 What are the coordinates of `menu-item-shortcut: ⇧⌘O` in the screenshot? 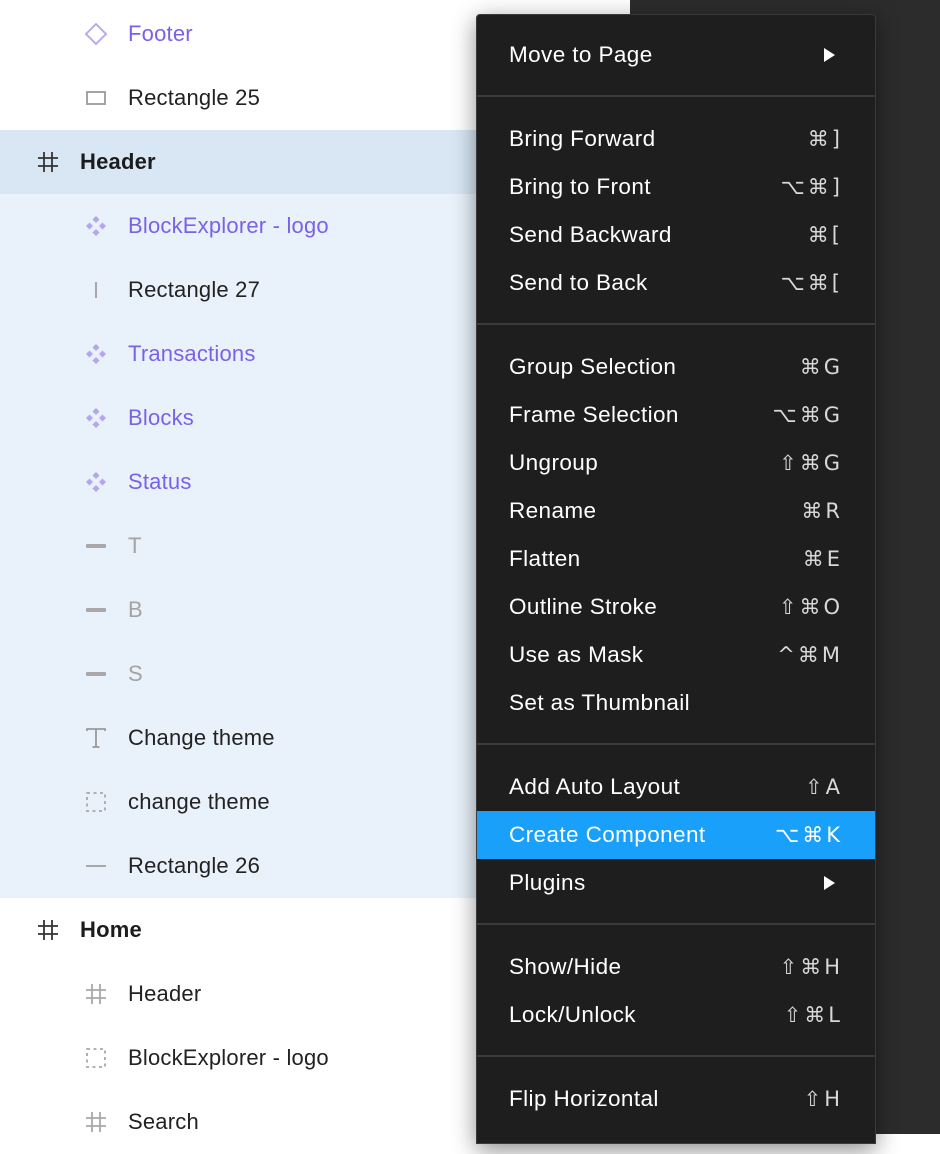 It's located at (810, 607).